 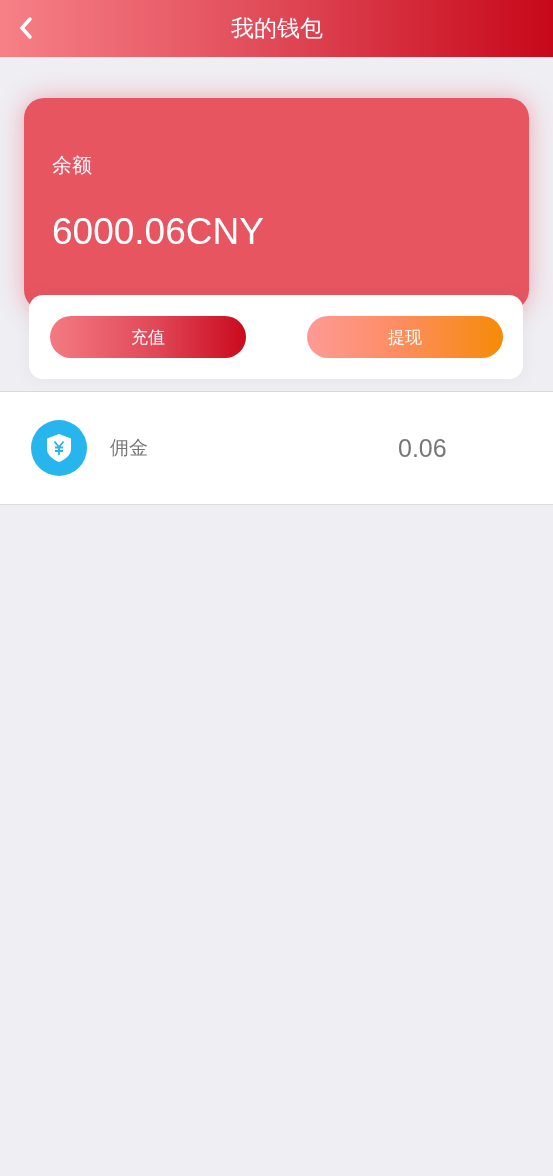 What do you see at coordinates (26, 28) in the screenshot?
I see `back-icon` at bounding box center [26, 28].